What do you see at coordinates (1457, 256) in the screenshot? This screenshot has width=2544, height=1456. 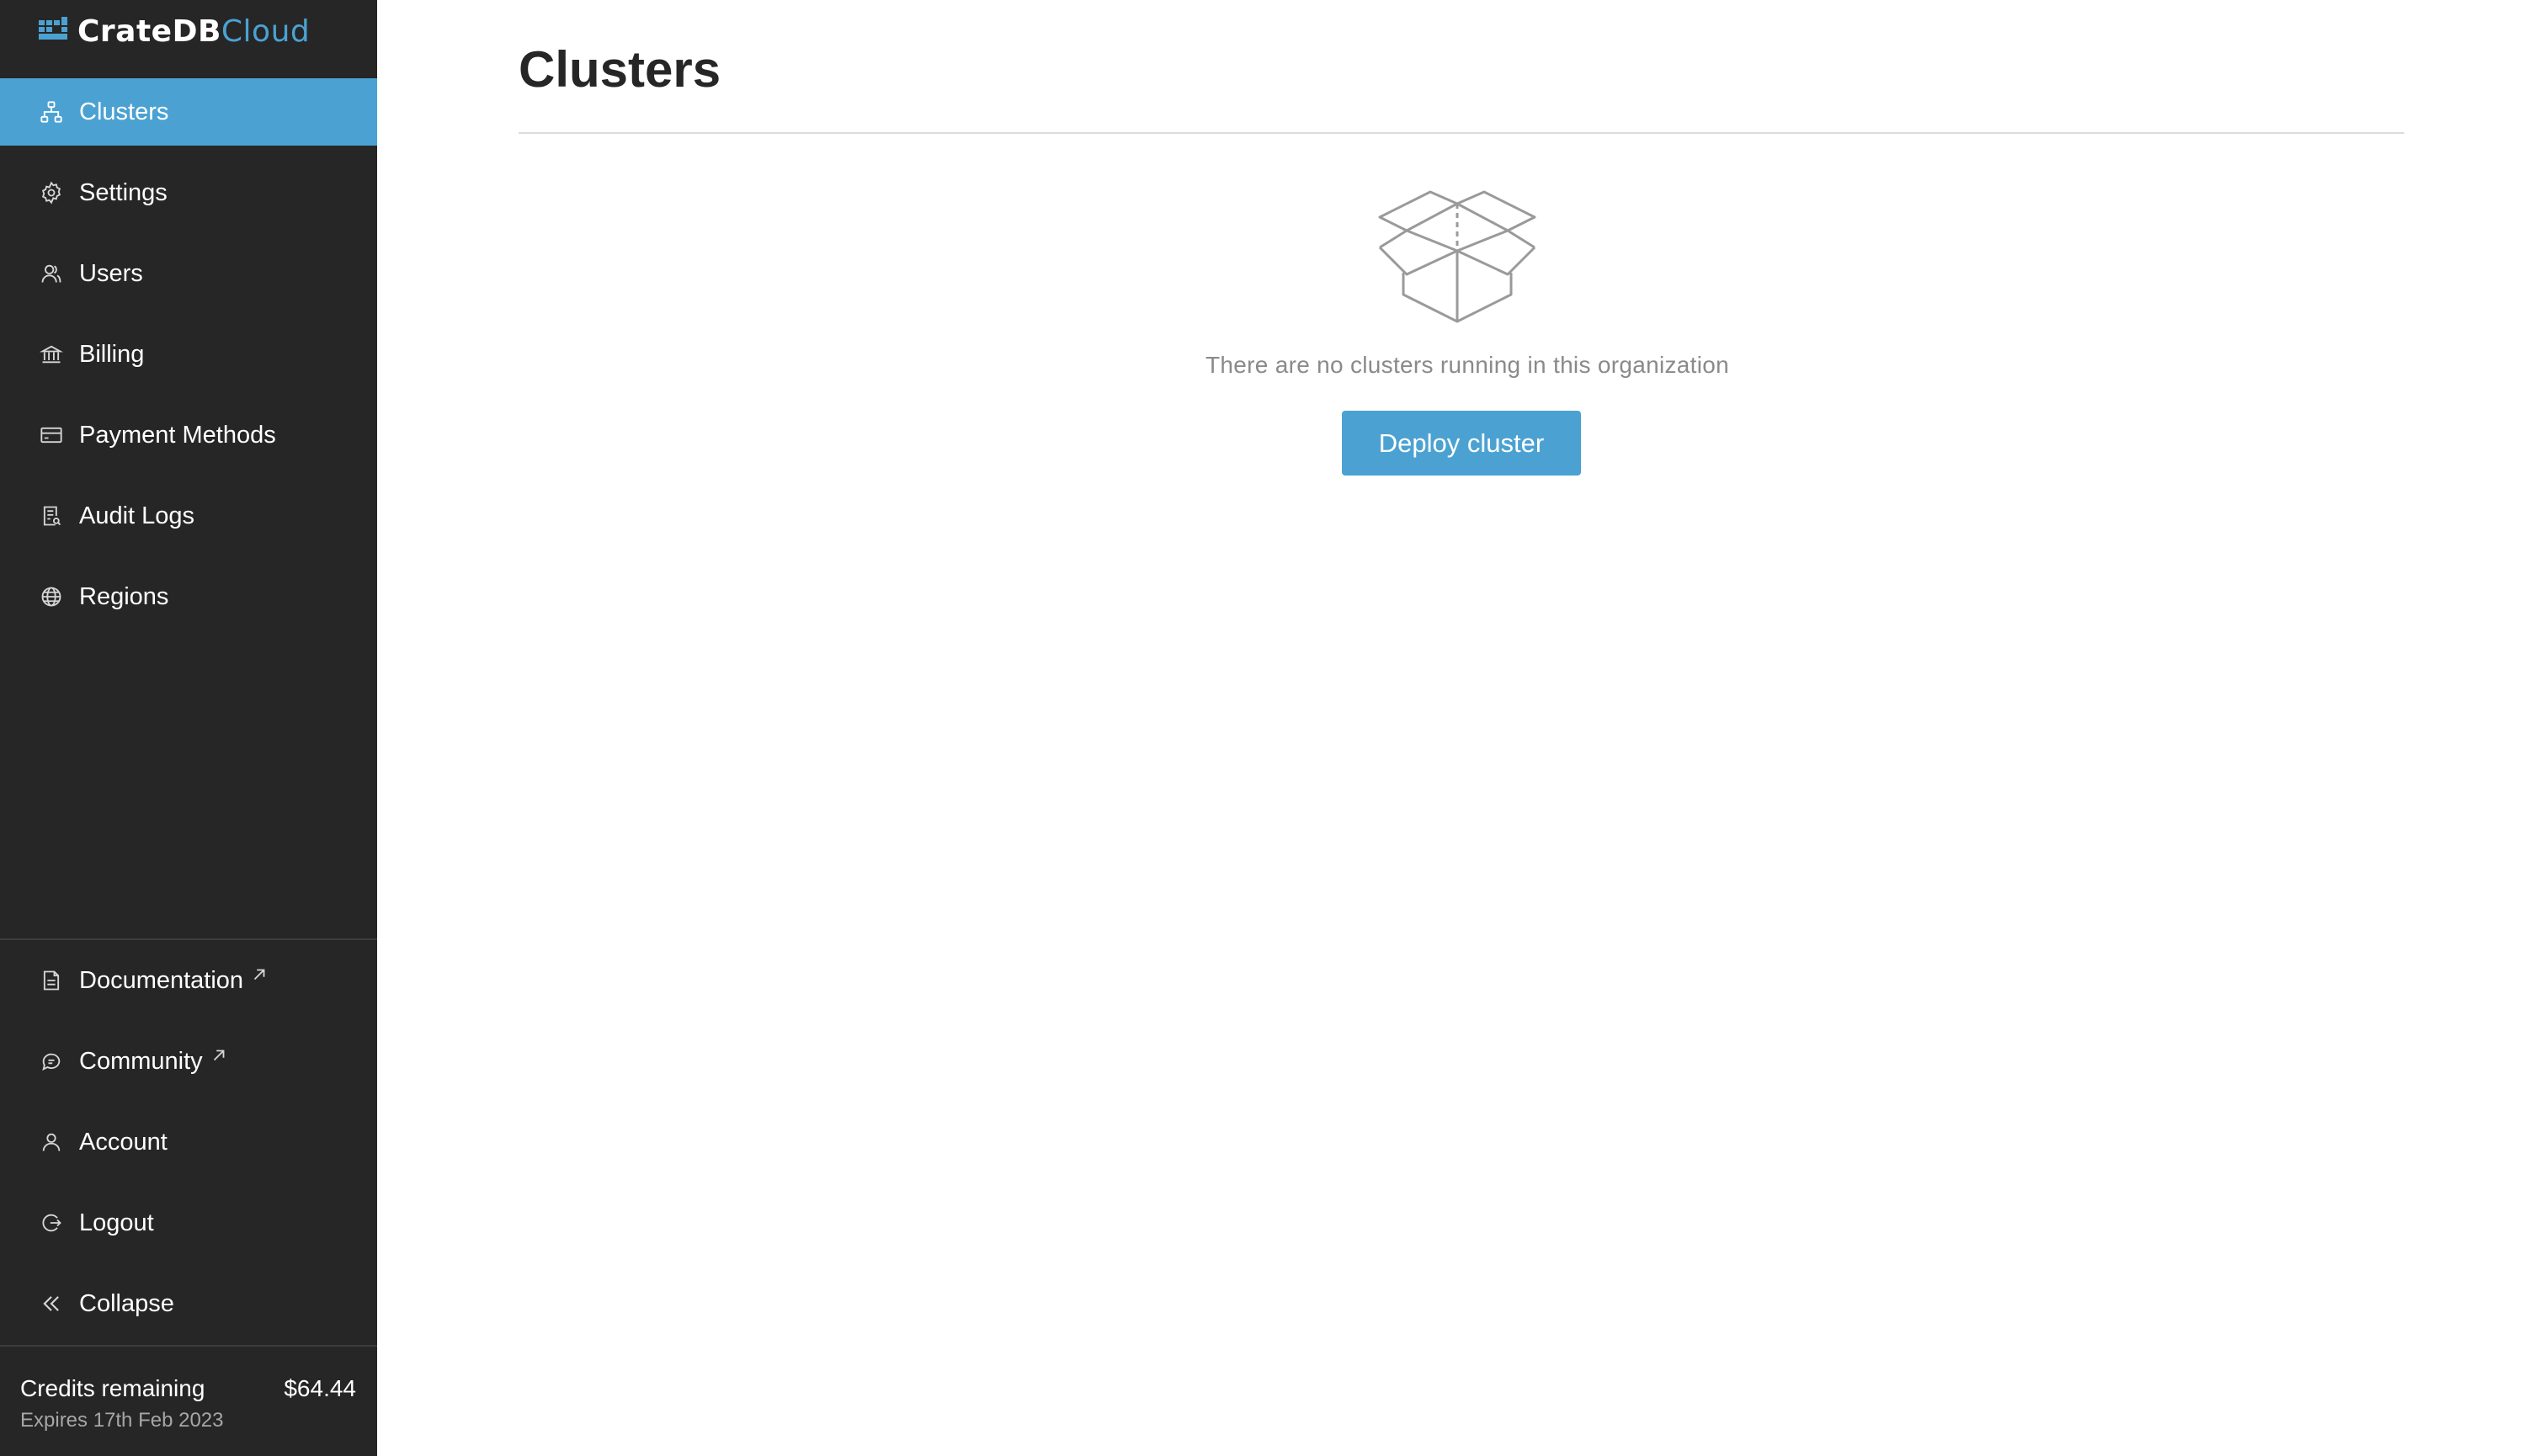 I see `empty-box-icon` at bounding box center [1457, 256].